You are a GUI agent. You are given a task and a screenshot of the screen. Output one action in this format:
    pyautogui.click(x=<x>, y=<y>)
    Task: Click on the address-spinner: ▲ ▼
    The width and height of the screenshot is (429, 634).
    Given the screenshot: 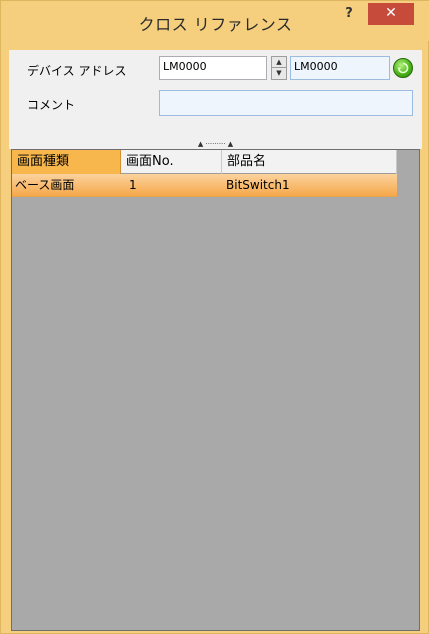 What is the action you would take?
    pyautogui.click(x=279, y=68)
    